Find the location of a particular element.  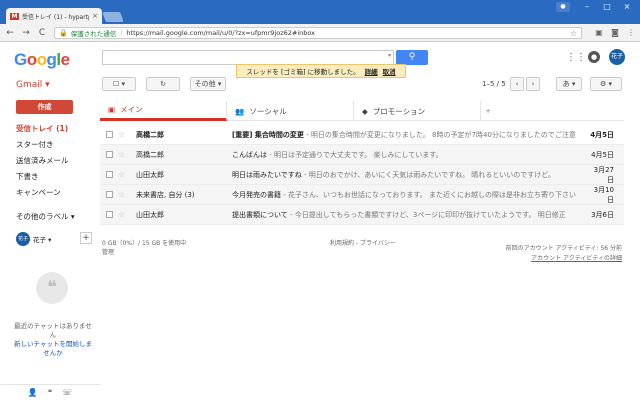

hangouts-user-name: 花子 ▾ is located at coordinates (42, 240).